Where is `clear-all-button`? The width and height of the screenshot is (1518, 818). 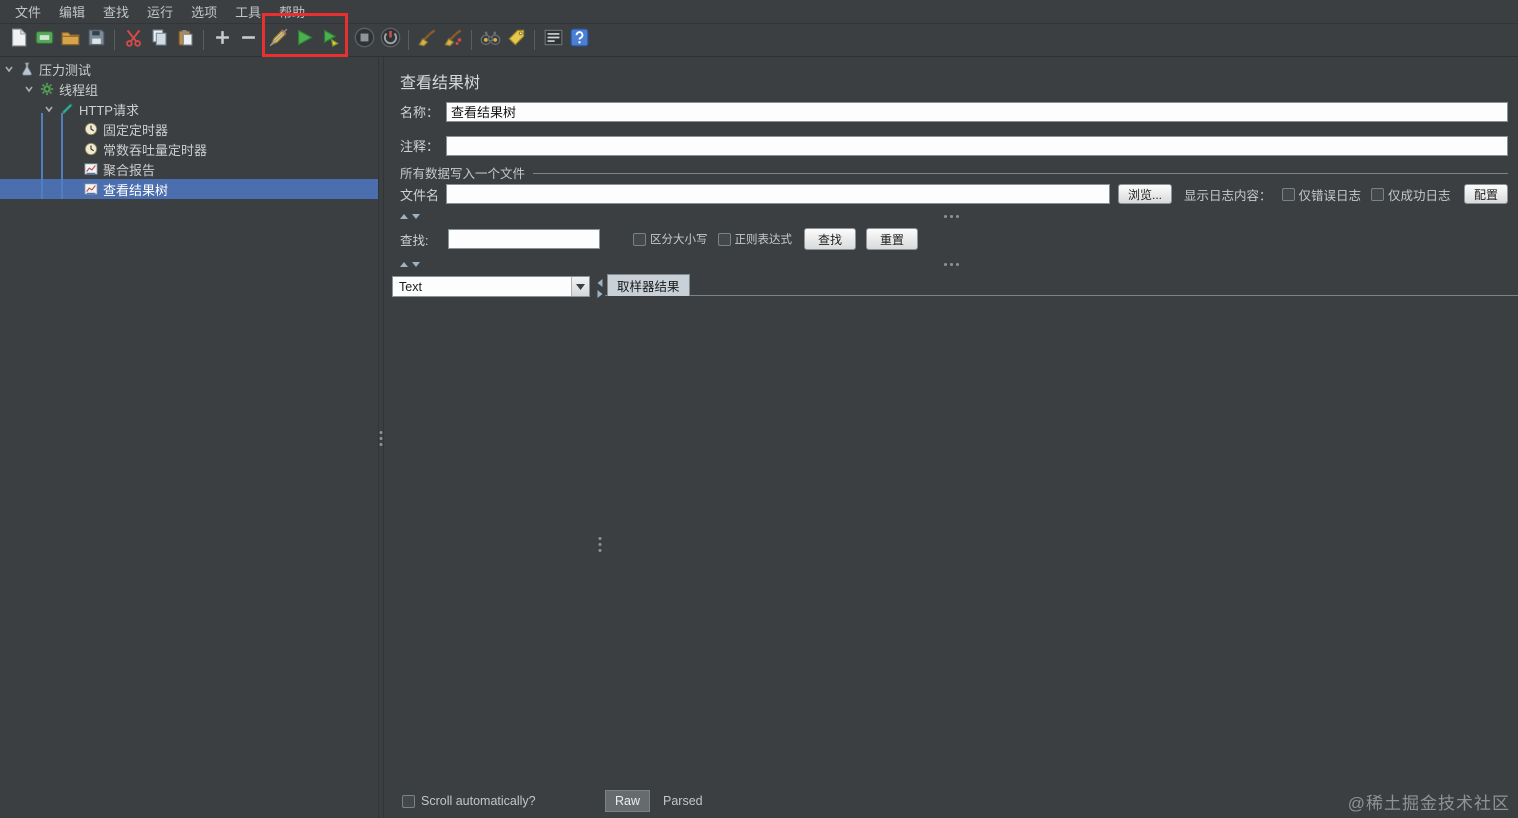
clear-all-button is located at coordinates (453, 40).